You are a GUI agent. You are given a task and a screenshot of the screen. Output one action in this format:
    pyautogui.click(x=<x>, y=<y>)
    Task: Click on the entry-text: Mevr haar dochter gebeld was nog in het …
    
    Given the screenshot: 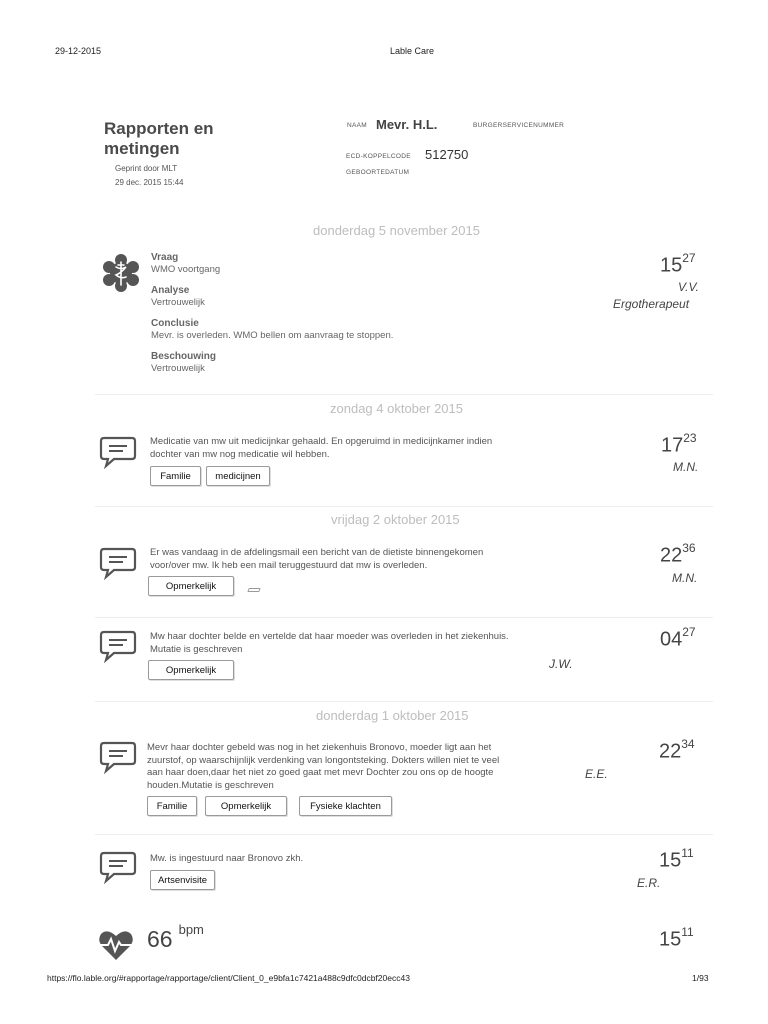 What is the action you would take?
    pyautogui.click(x=323, y=766)
    